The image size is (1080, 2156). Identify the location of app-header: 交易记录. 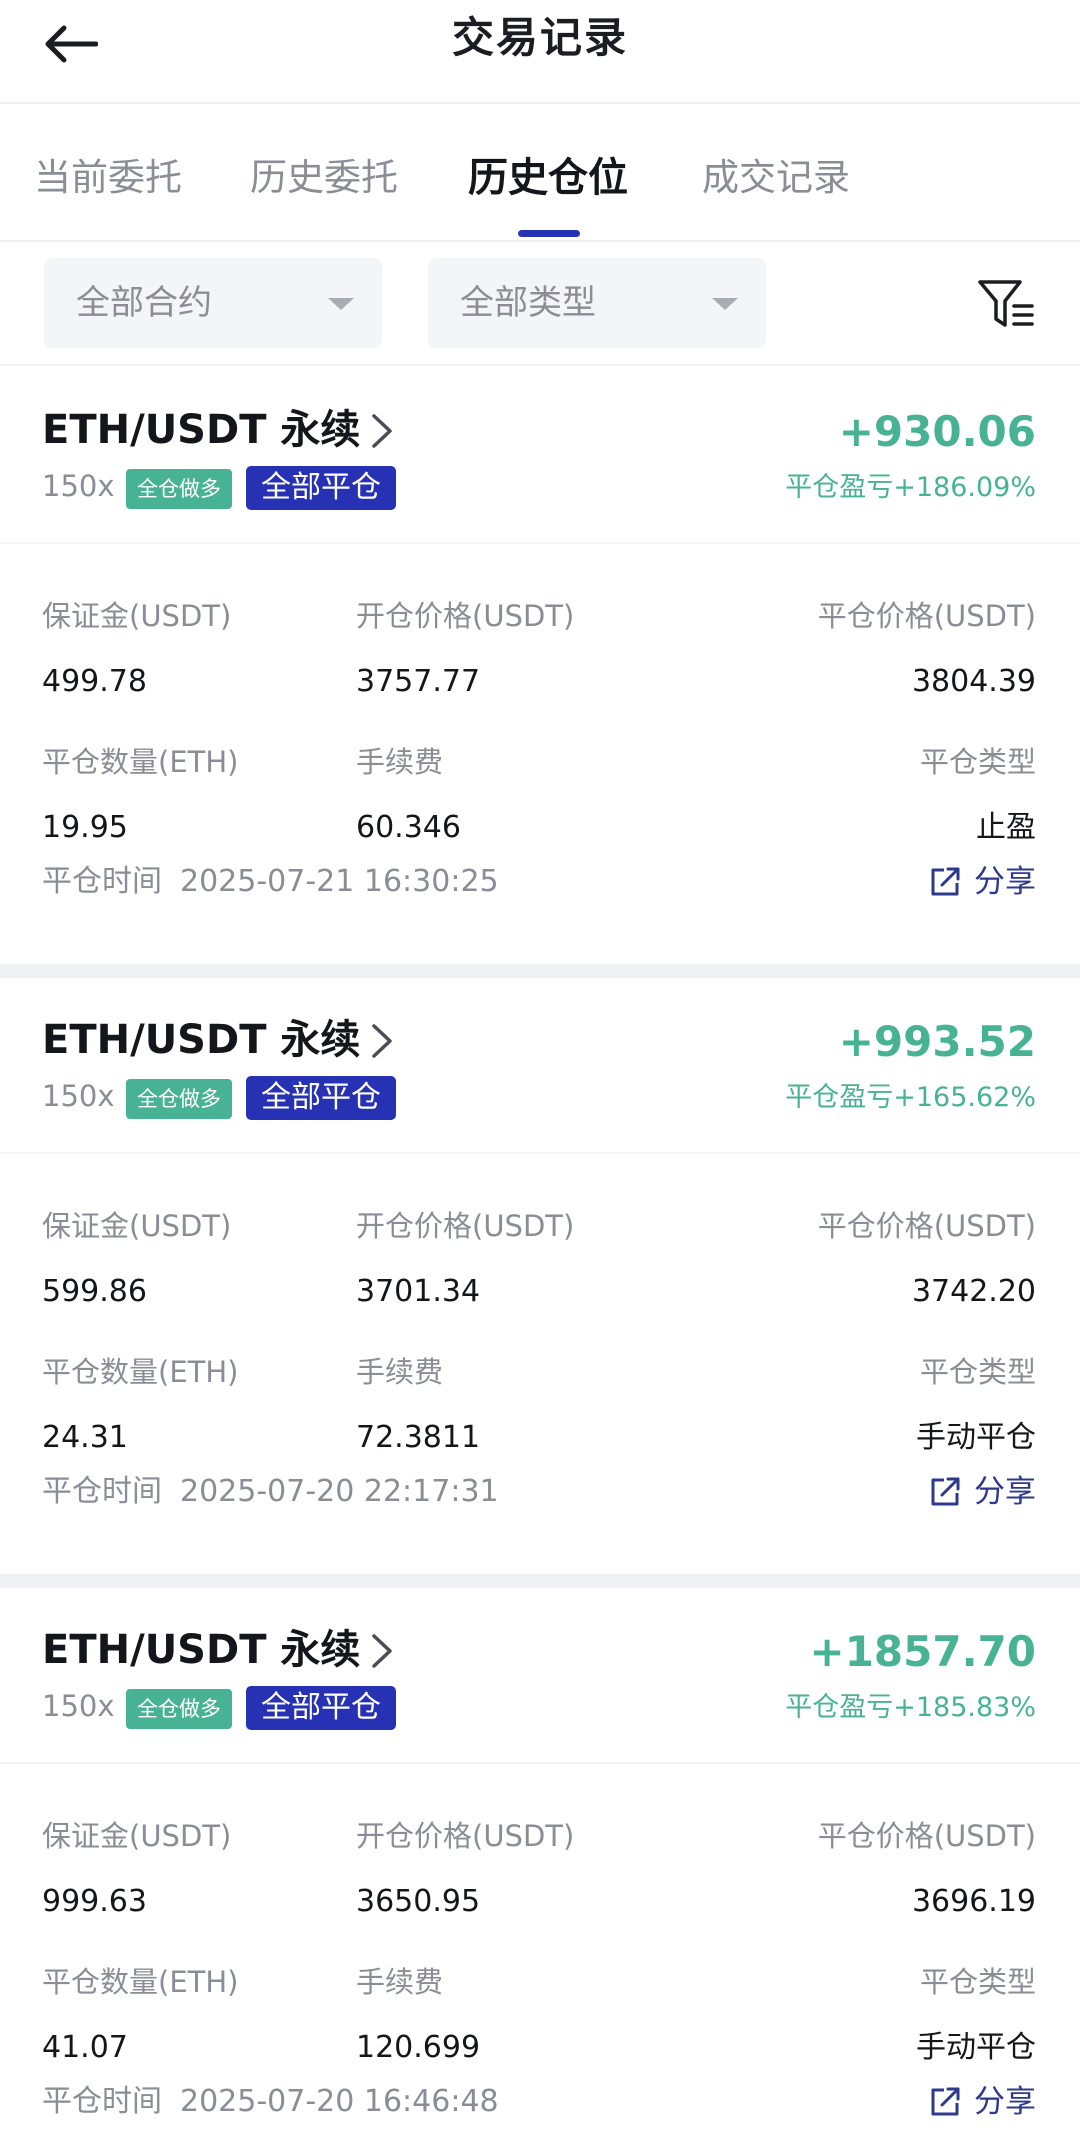
(540, 52).